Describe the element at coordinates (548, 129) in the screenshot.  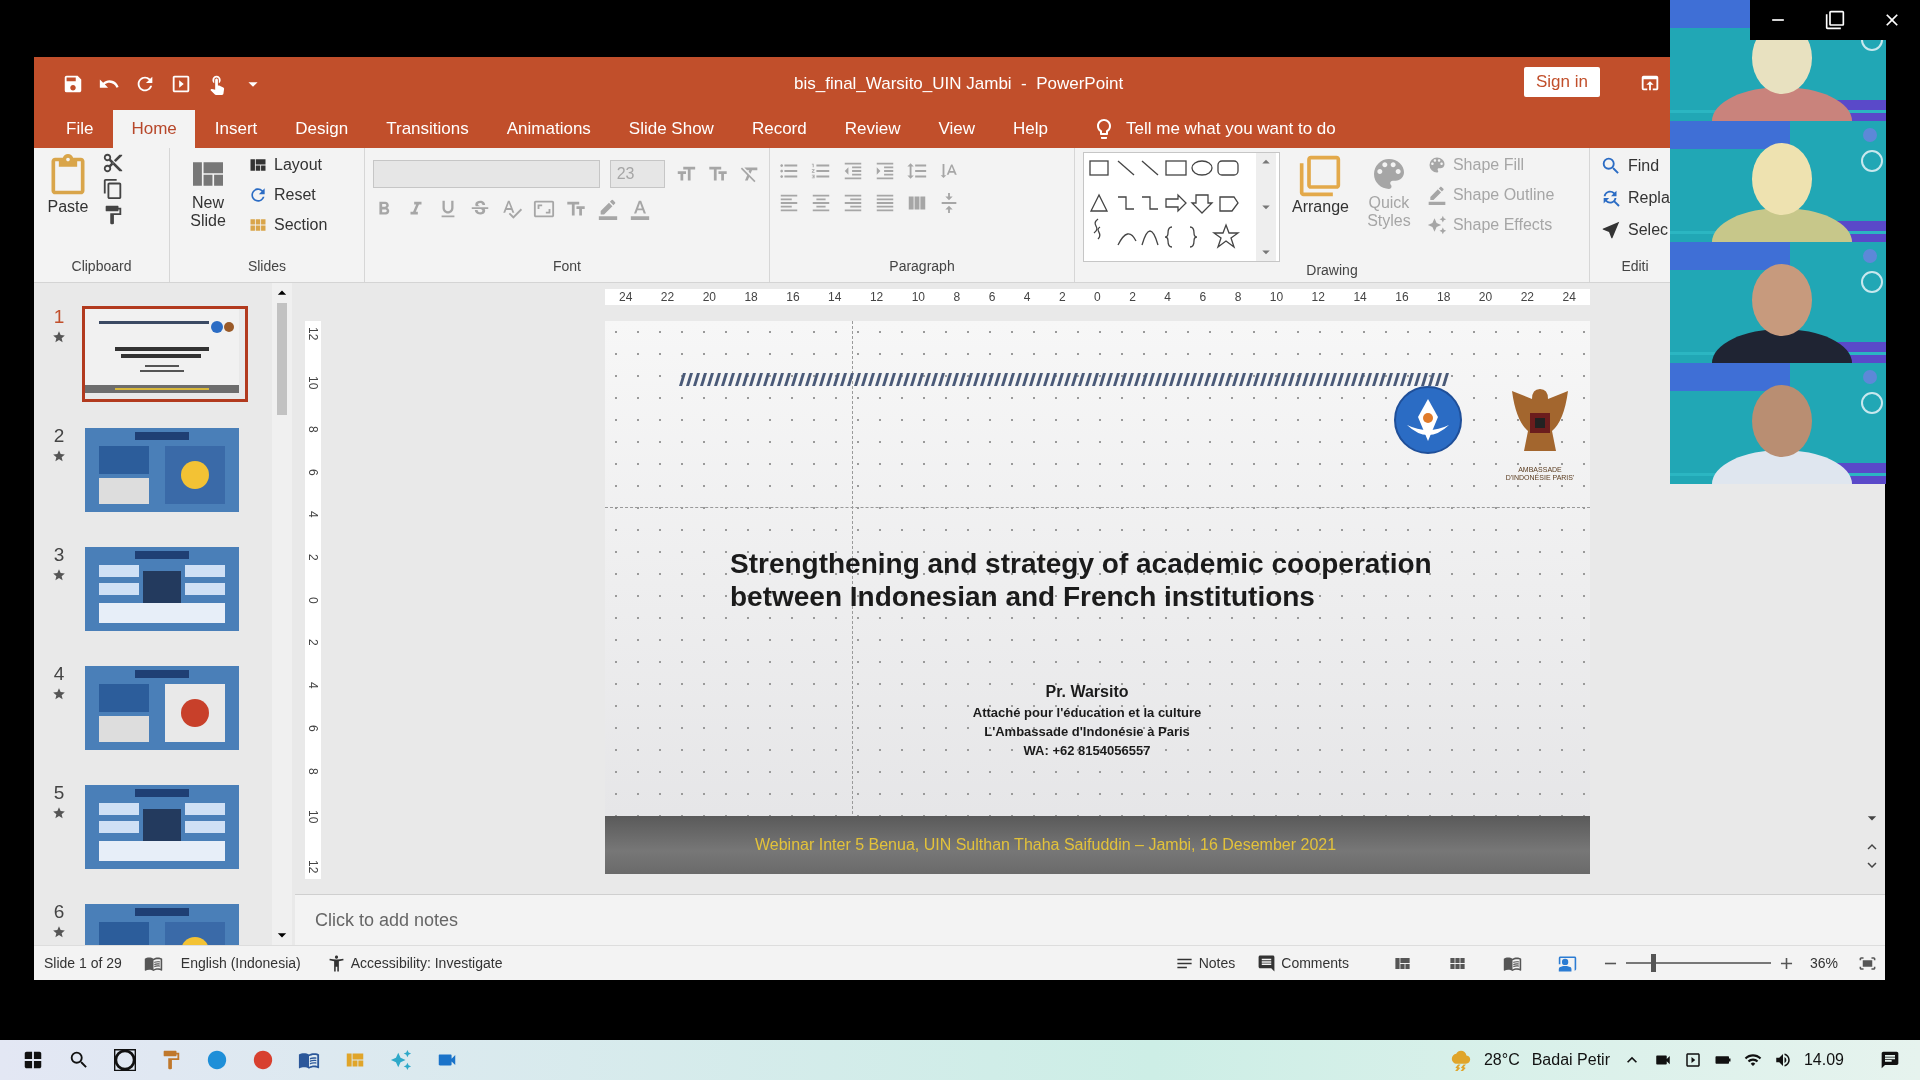
I see `ribbon-tab: Animations` at that location.